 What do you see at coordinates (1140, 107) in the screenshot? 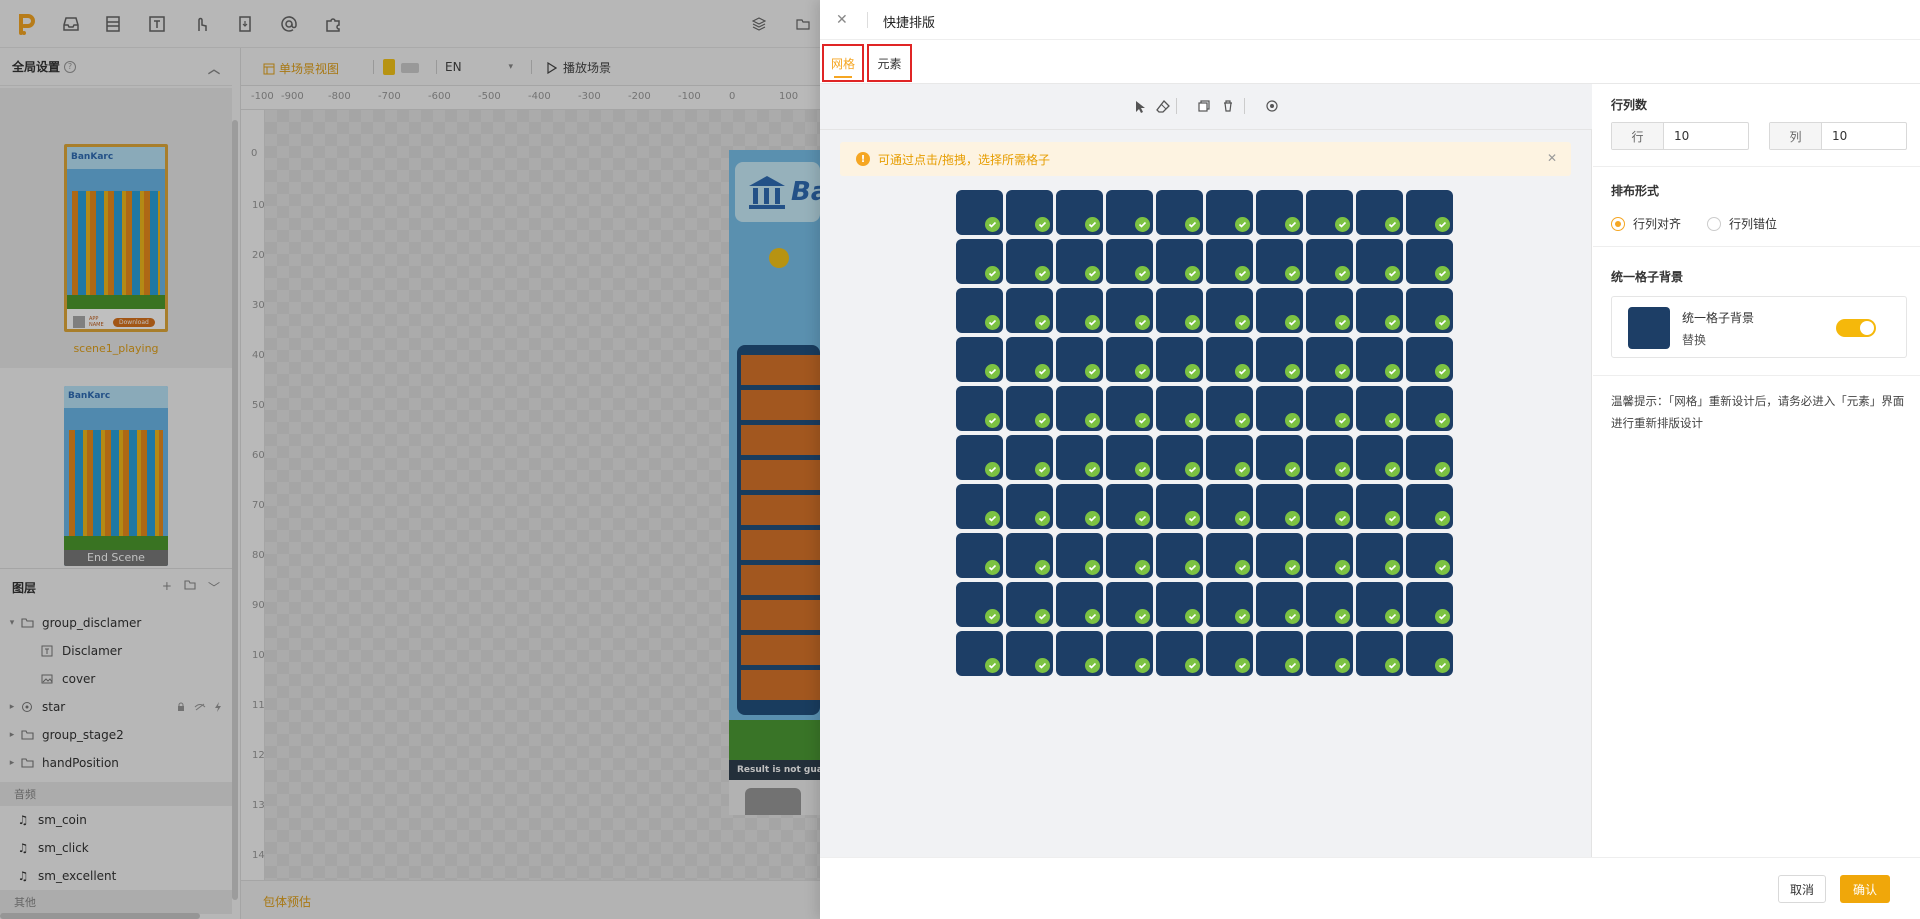
I see `pointer-icon` at bounding box center [1140, 107].